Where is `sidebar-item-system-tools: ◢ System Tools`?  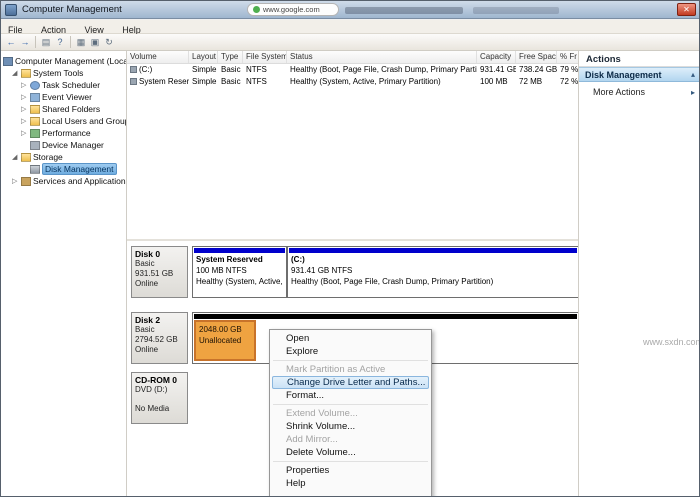
sidebar-item-system-tools: ◢ System Tools is located at coordinates (63, 73).